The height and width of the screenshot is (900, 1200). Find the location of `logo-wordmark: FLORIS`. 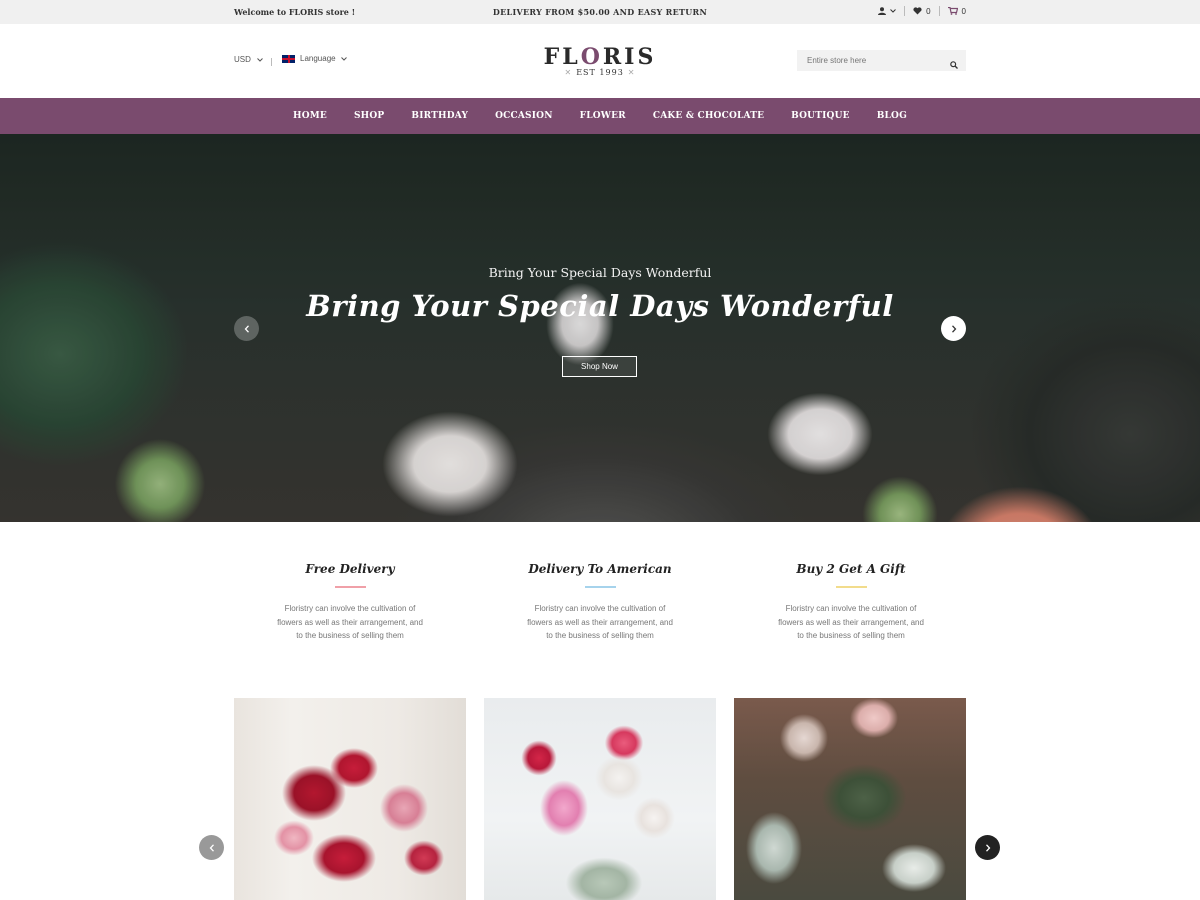

logo-wordmark: FLORIS is located at coordinates (600, 57).